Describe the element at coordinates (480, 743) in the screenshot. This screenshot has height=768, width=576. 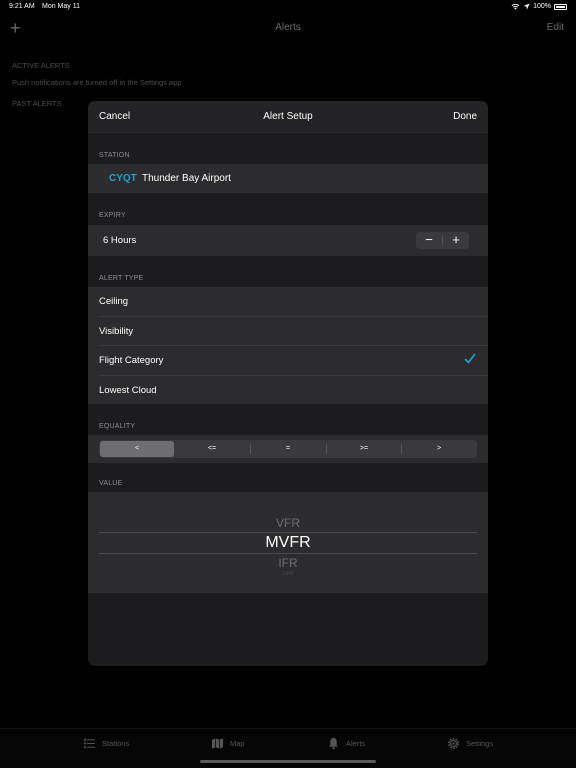
I see `tab-settings-label: Settings` at that location.